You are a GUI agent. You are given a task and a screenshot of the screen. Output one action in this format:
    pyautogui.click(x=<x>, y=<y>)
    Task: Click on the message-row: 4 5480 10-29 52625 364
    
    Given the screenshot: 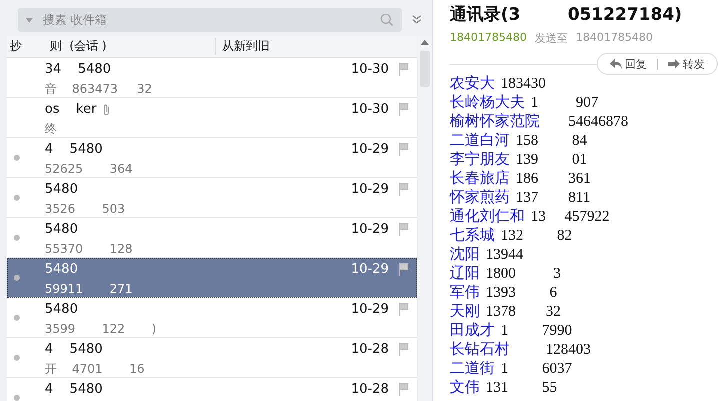 What is the action you would take?
    pyautogui.click(x=212, y=158)
    